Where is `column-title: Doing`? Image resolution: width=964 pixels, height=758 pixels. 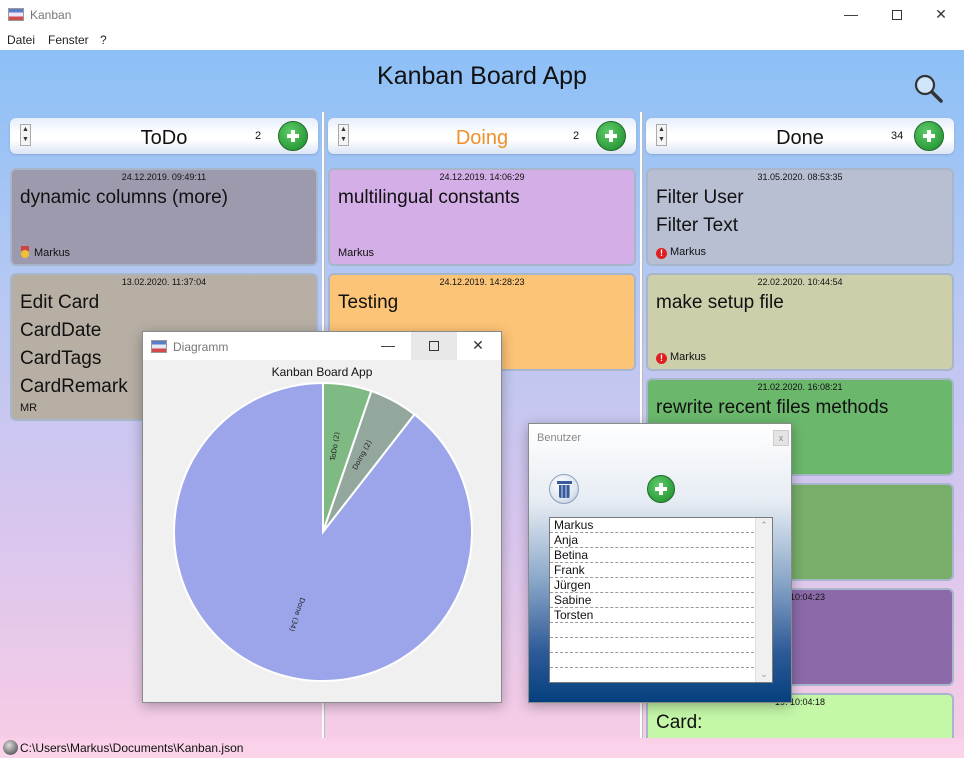 column-title: Doing is located at coordinates (482, 138).